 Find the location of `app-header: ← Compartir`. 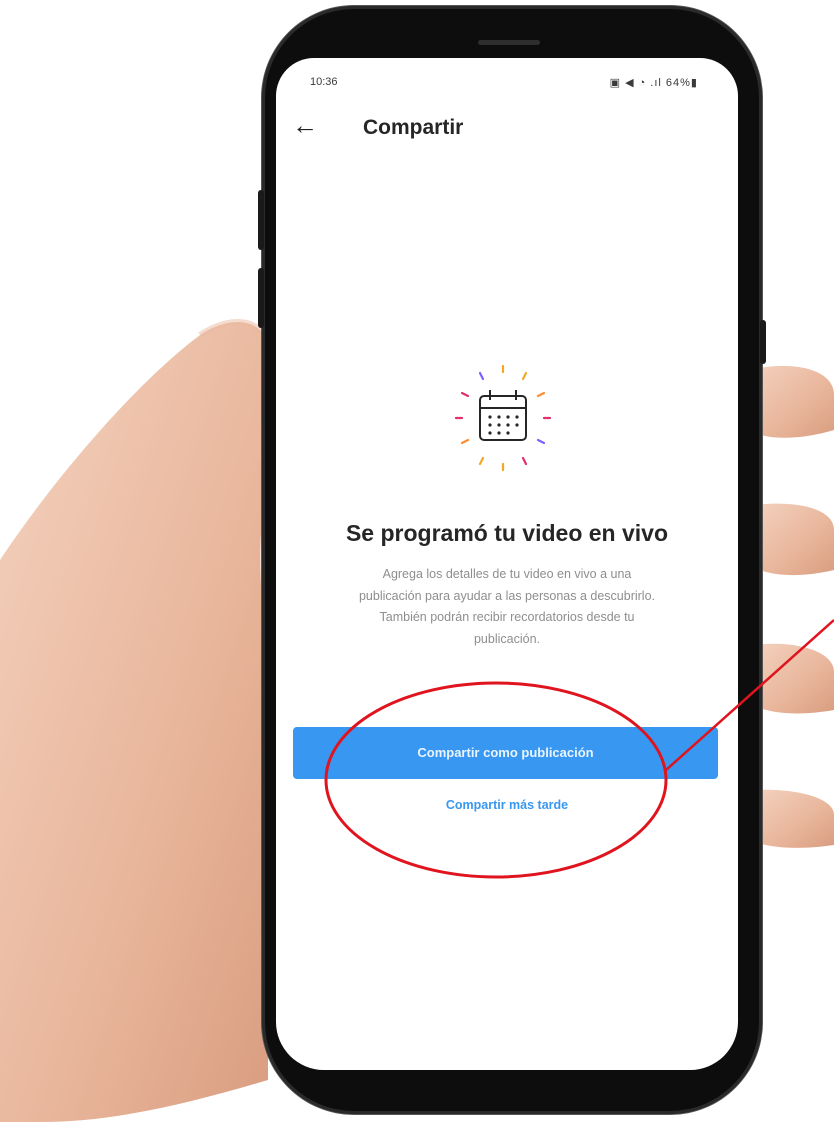

app-header: ← Compartir is located at coordinates (507, 131).